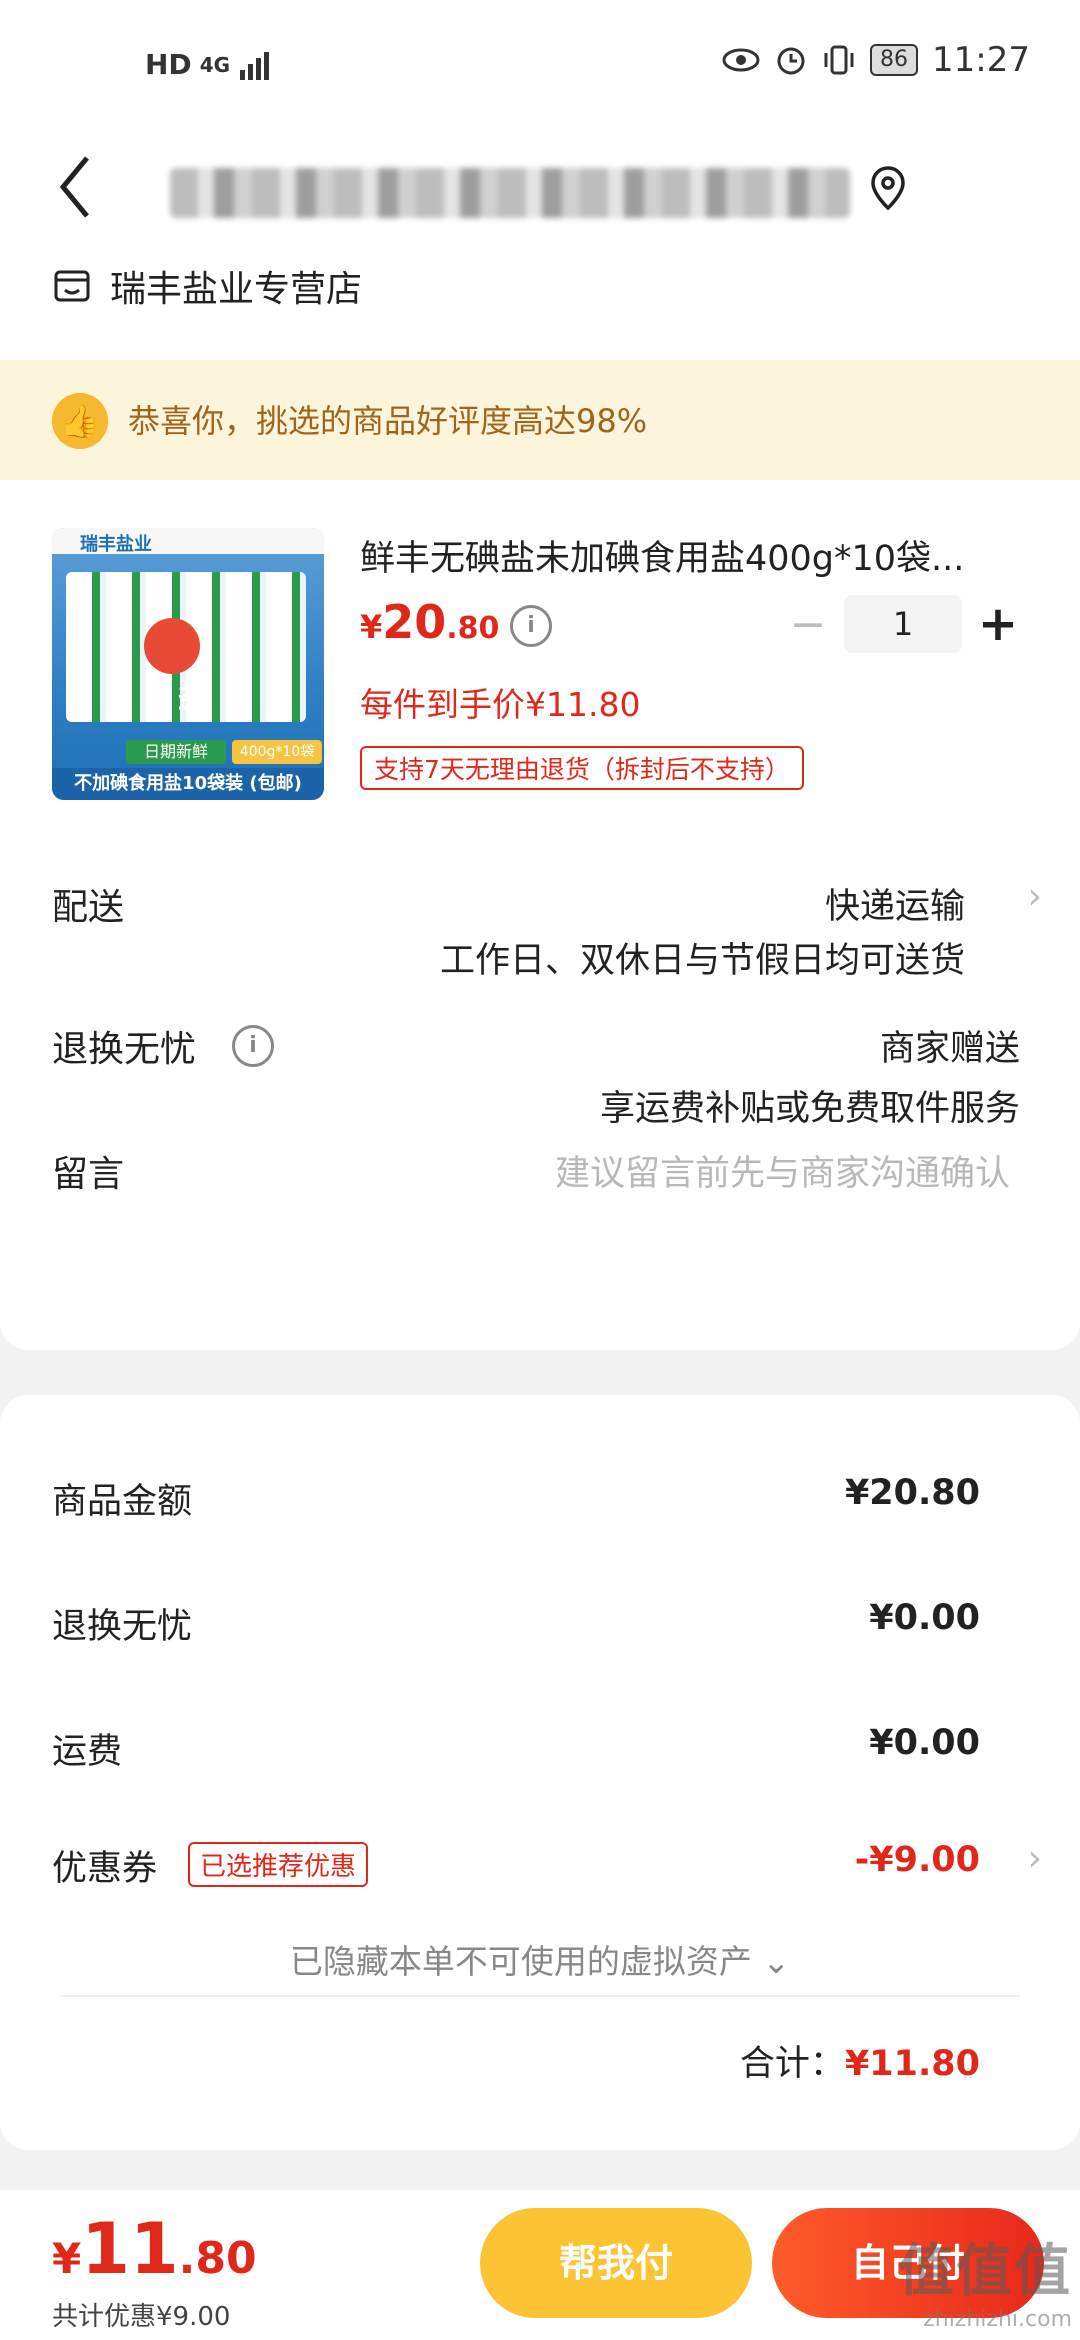  What do you see at coordinates (116, 544) in the screenshot?
I see `product-image-brand: 瑞丰盐业` at bounding box center [116, 544].